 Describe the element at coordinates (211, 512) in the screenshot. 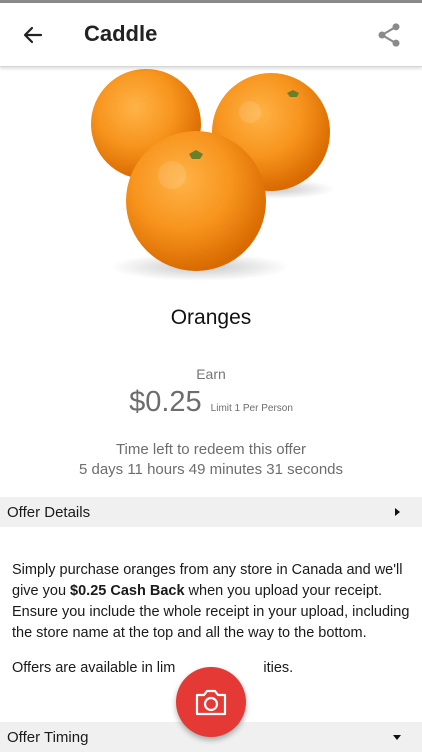

I see `offer-details-header: Offer Details` at that location.